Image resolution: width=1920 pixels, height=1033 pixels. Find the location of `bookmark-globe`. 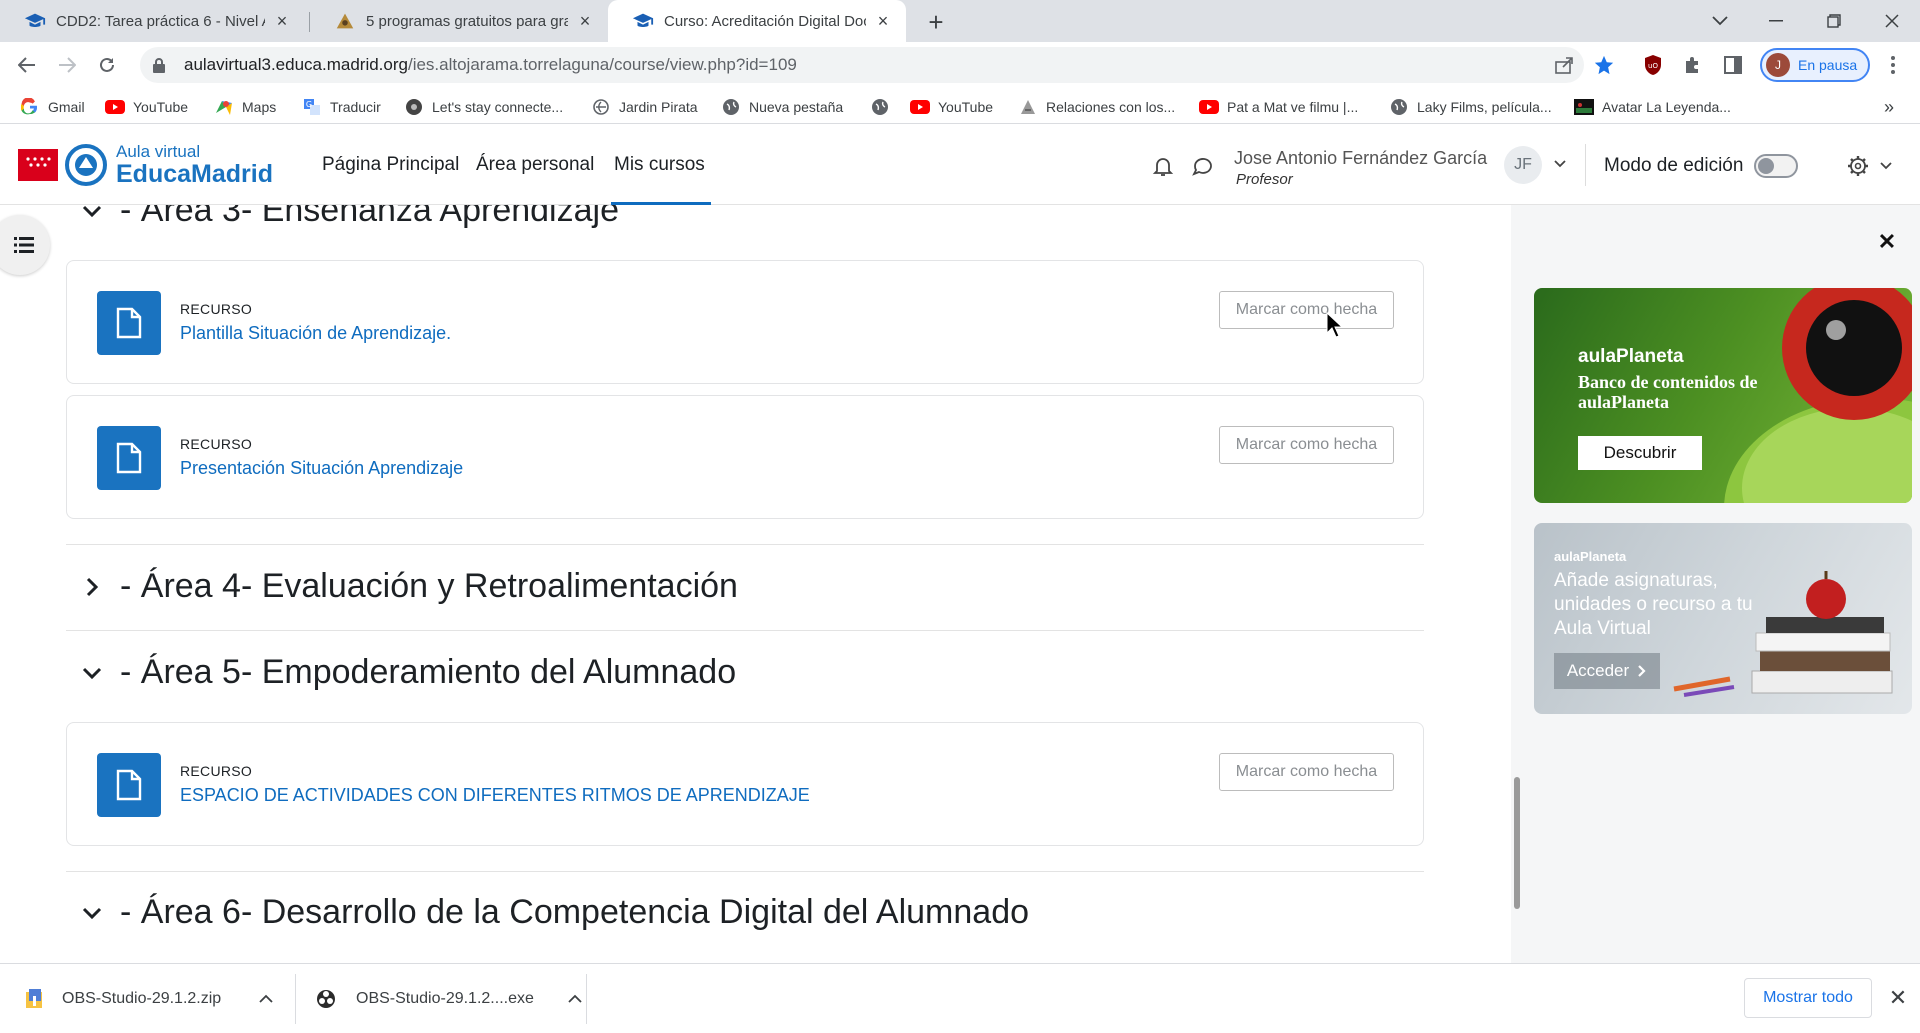

bookmark-globe is located at coordinates (884, 107).